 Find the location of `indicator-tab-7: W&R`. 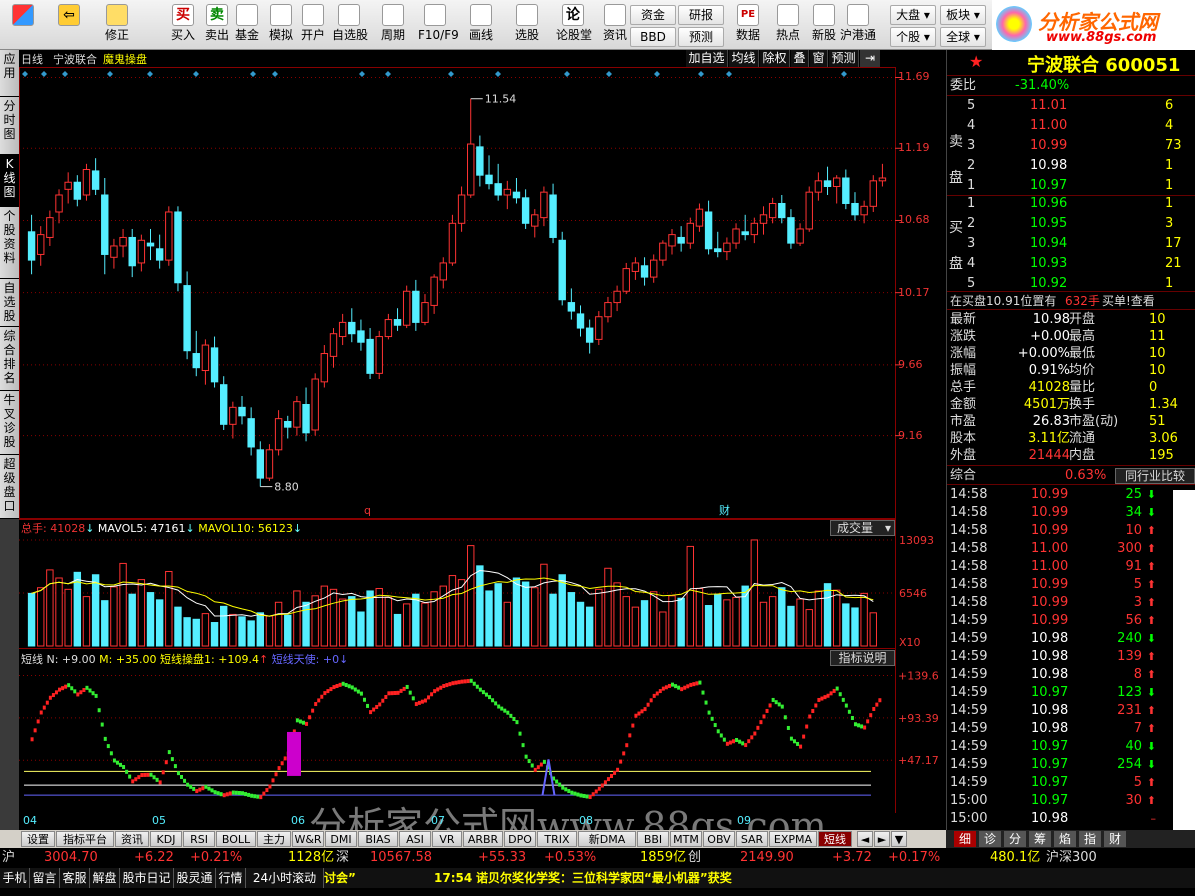

indicator-tab-7: W&R is located at coordinates (308, 839).